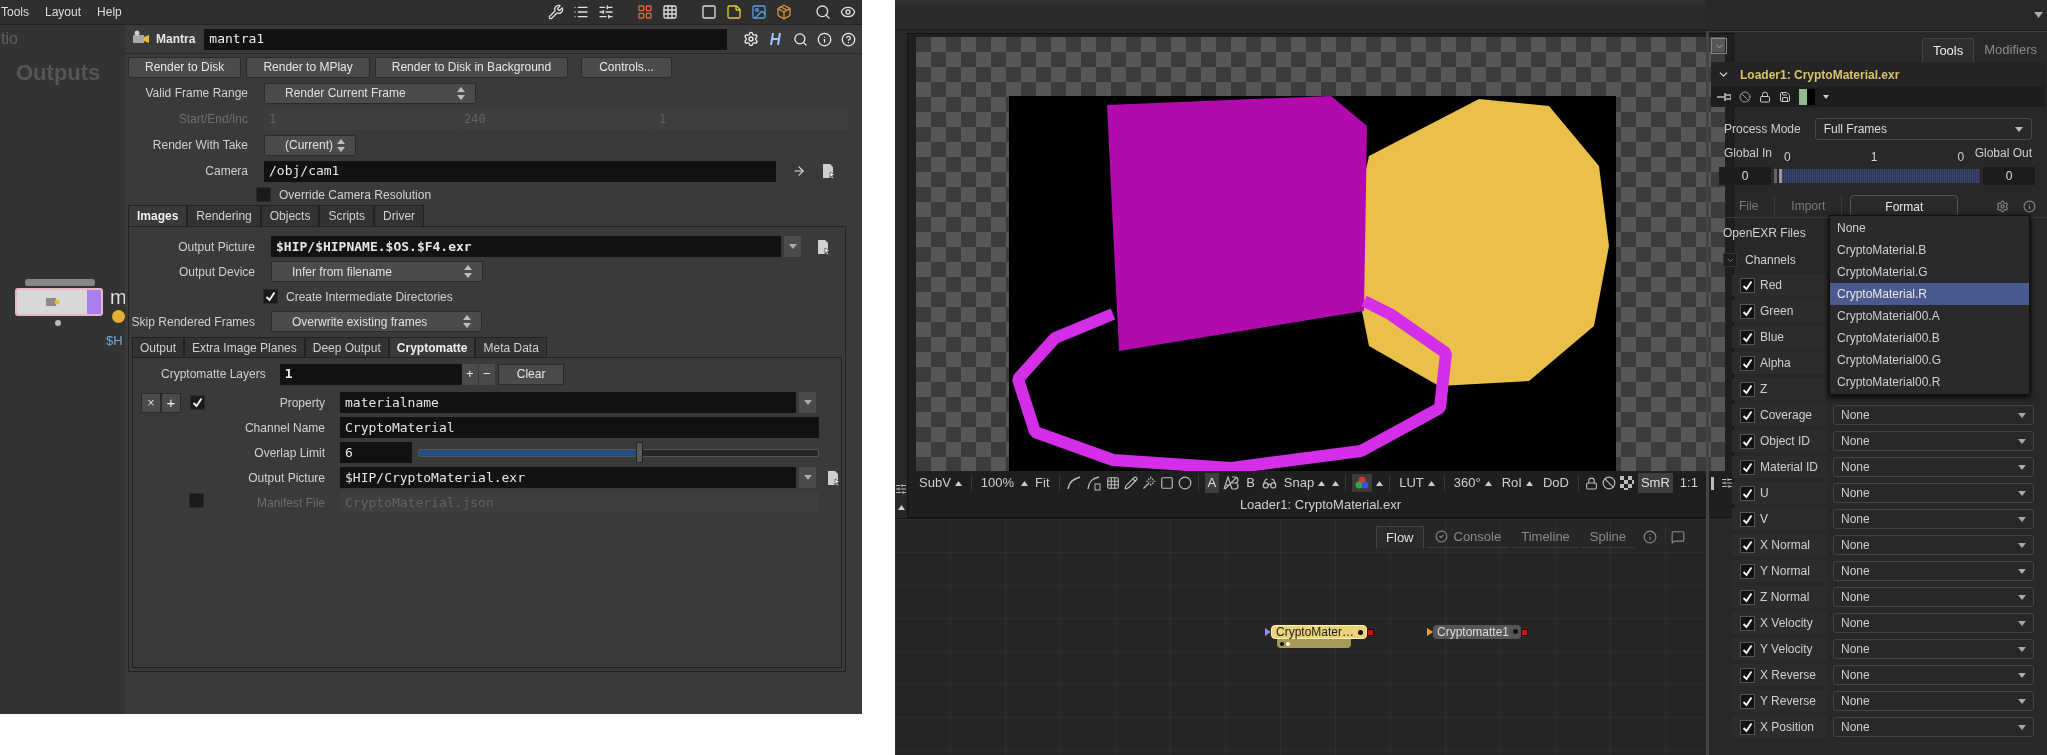 The width and height of the screenshot is (2047, 755). I want to click on jump-icon, so click(799, 171).